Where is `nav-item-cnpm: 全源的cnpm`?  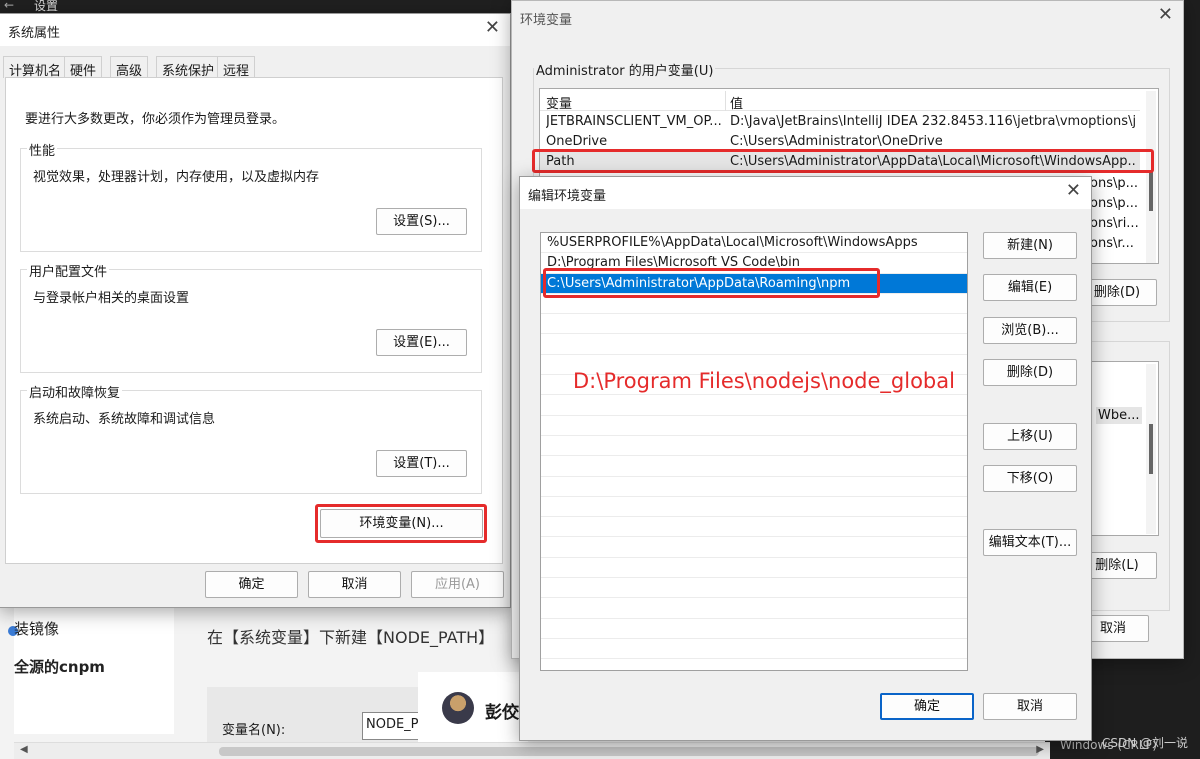
nav-item-cnpm: 全源的cnpm is located at coordinates (59, 666).